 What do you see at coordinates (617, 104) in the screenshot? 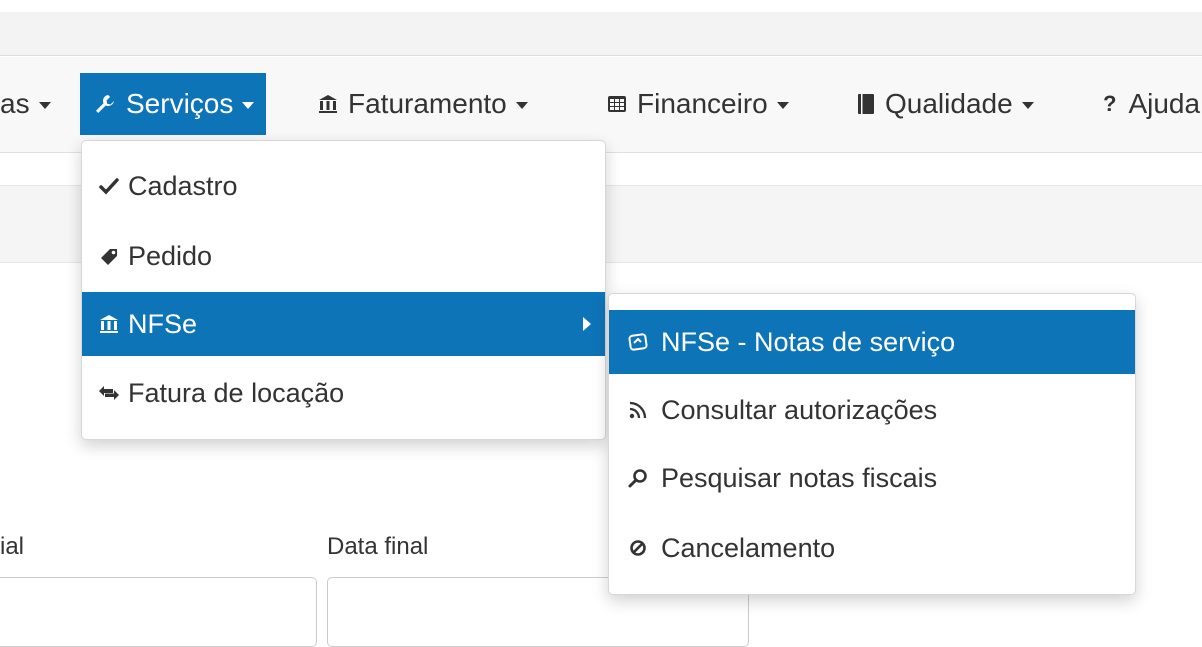
I see `table-icon` at bounding box center [617, 104].